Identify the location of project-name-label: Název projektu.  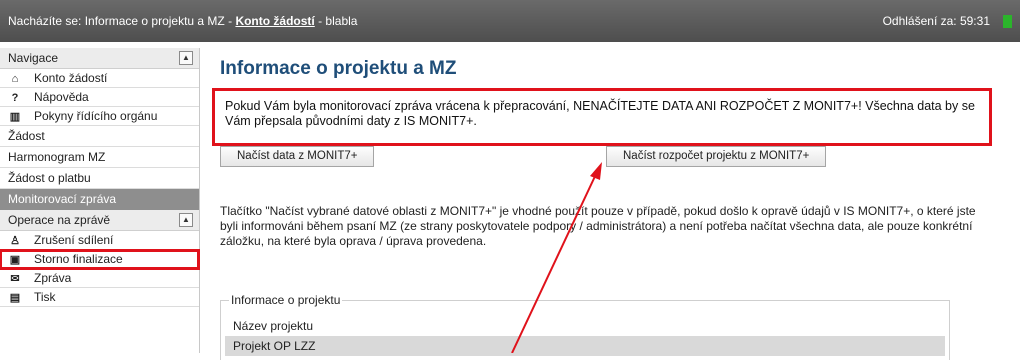
(273, 326).